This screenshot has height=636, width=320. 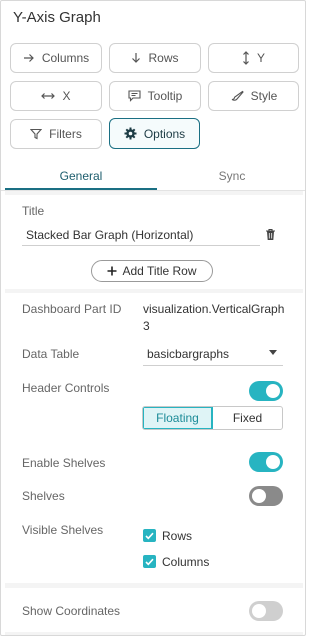 What do you see at coordinates (237, 95) in the screenshot?
I see `paint-brush-icon` at bounding box center [237, 95].